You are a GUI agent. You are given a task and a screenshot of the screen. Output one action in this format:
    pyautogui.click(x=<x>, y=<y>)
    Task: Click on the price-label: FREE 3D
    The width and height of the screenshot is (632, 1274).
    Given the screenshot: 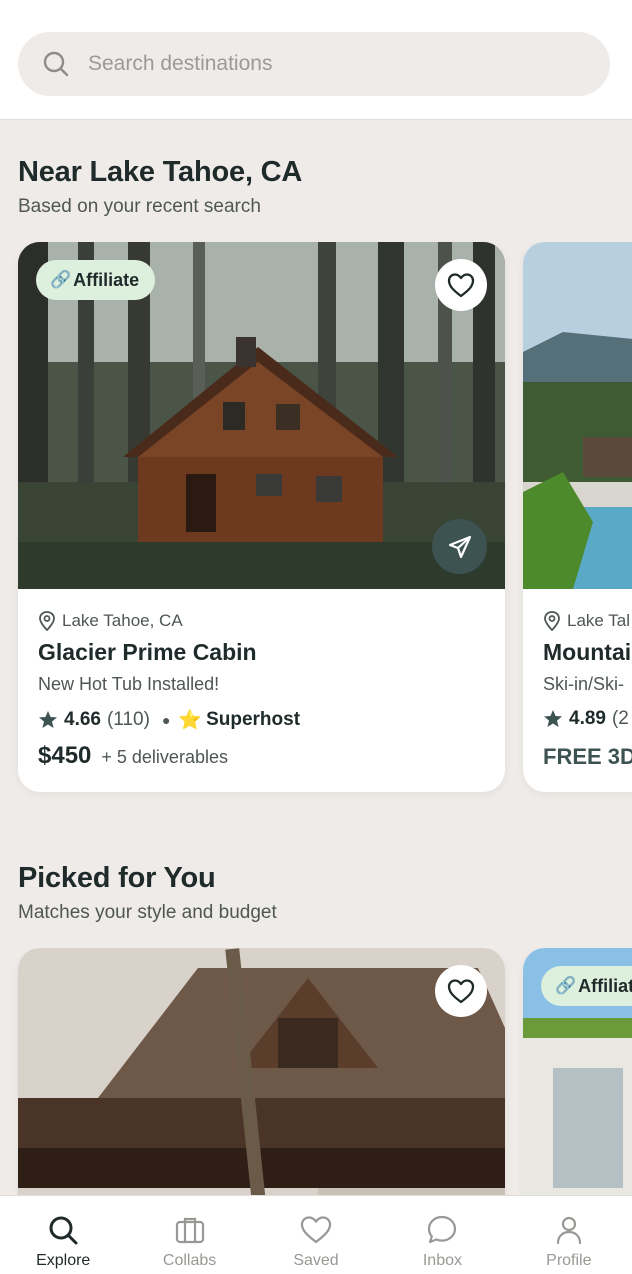 What is the action you would take?
    pyautogui.click(x=587, y=756)
    